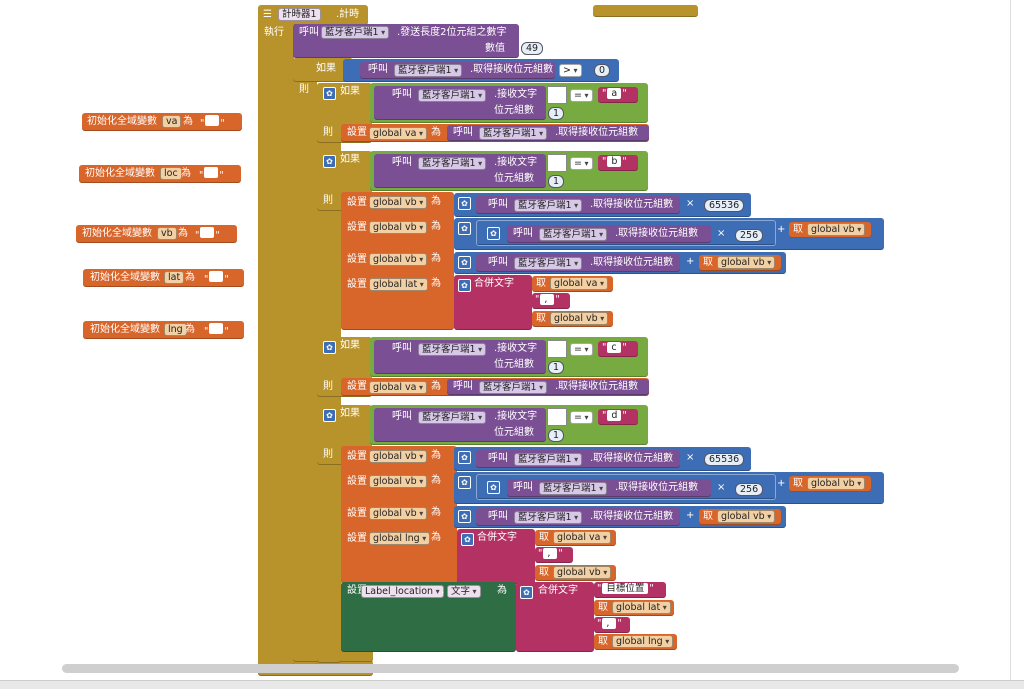  Describe the element at coordinates (749, 489) in the screenshot. I see `number-value: 256` at that location.